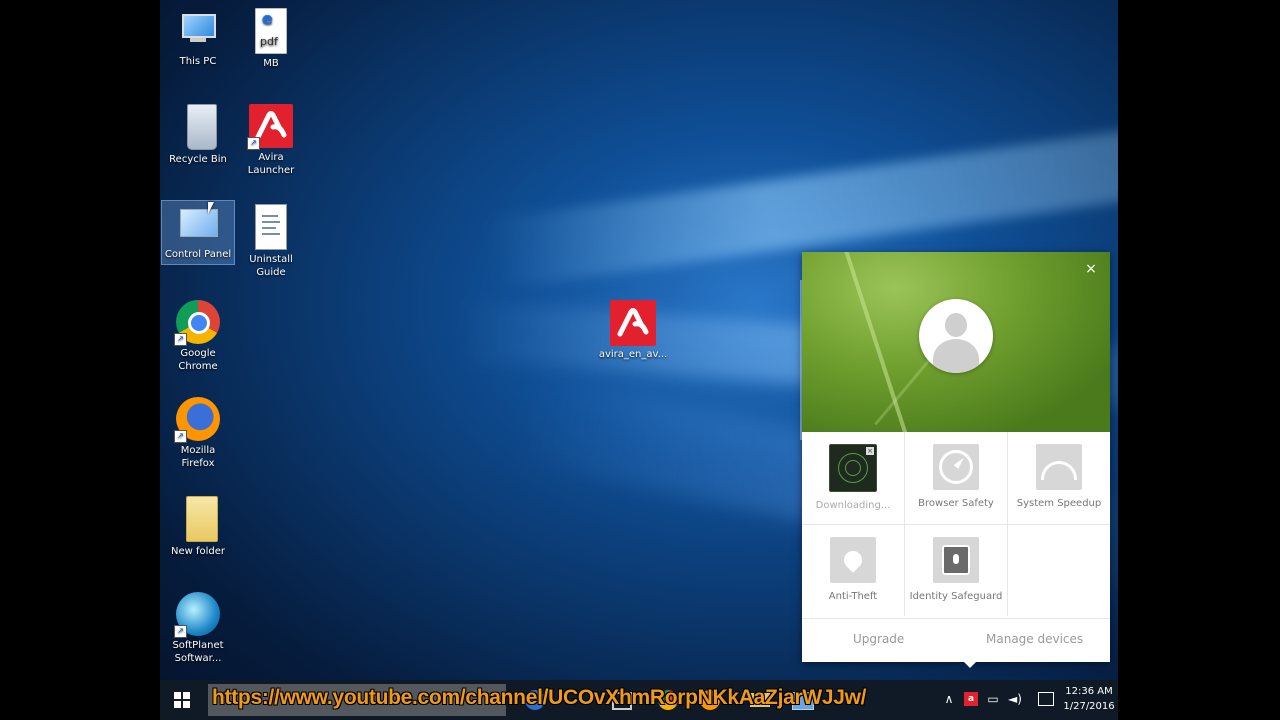  What do you see at coordinates (271, 31) in the screenshot?
I see `pdf-document-icon: e pdf` at bounding box center [271, 31].